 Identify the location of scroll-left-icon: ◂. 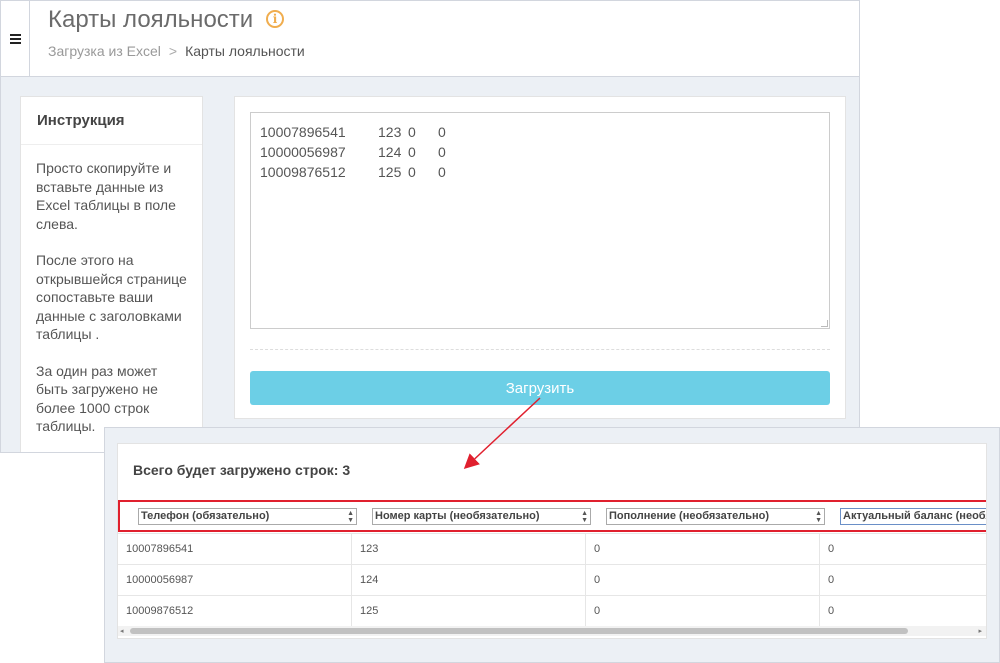
(122, 631).